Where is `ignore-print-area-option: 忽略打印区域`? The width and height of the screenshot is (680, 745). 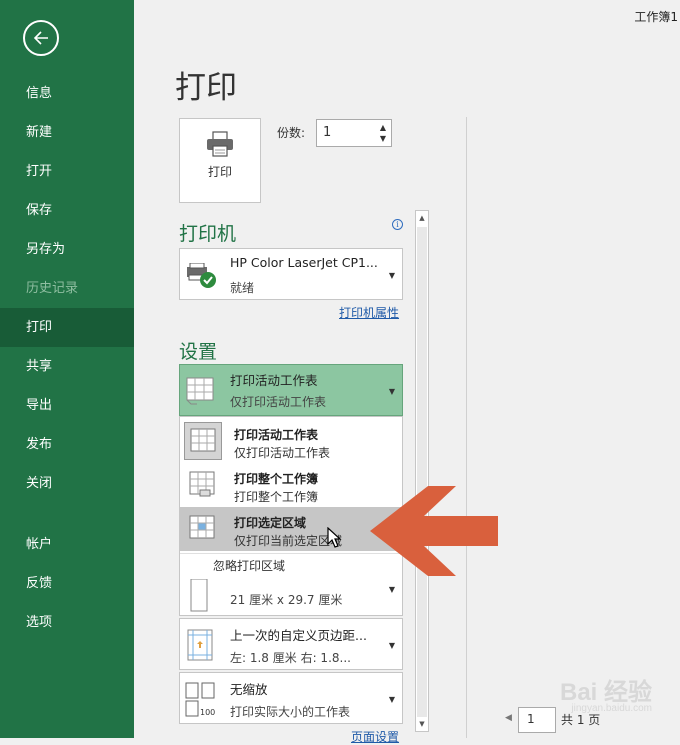
ignore-print-area-option: 忽略打印区域 is located at coordinates (249, 565).